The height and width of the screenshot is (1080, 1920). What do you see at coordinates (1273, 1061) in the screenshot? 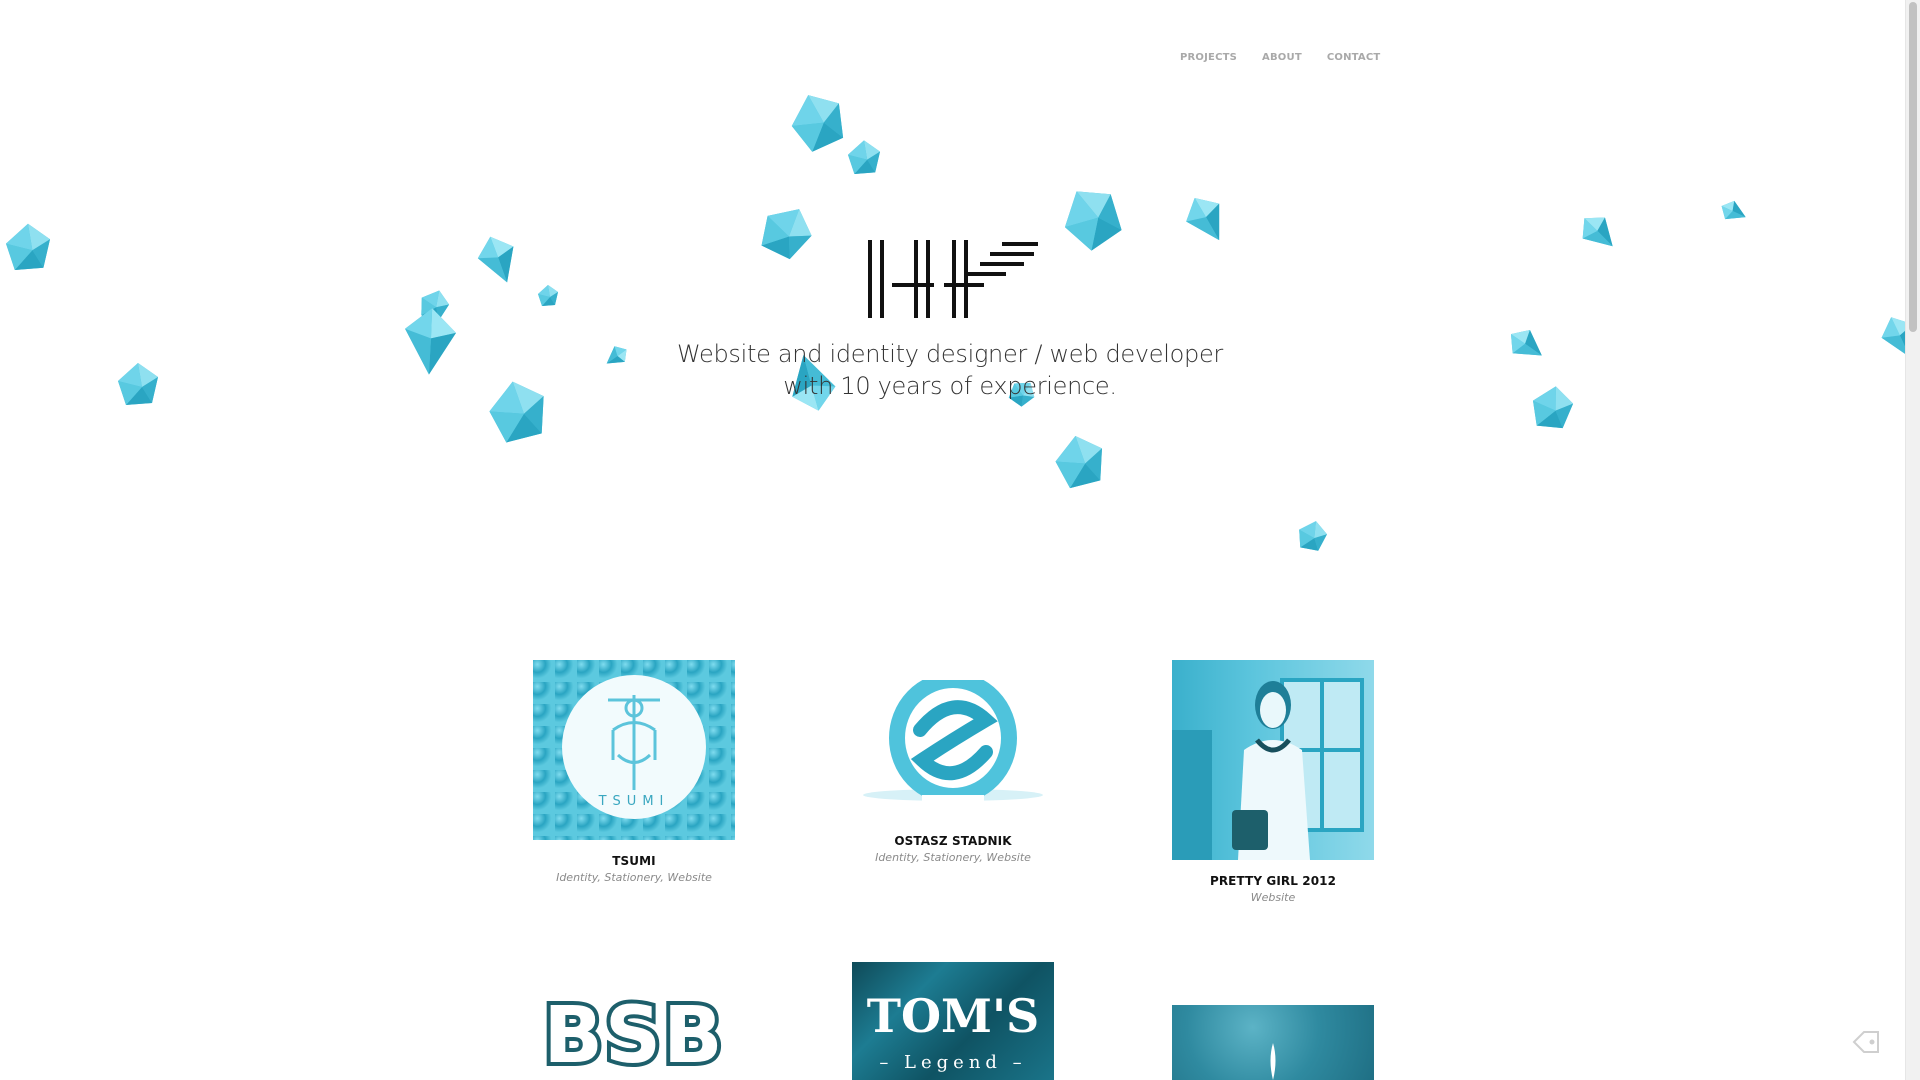
I see `water-drop-photo` at bounding box center [1273, 1061].